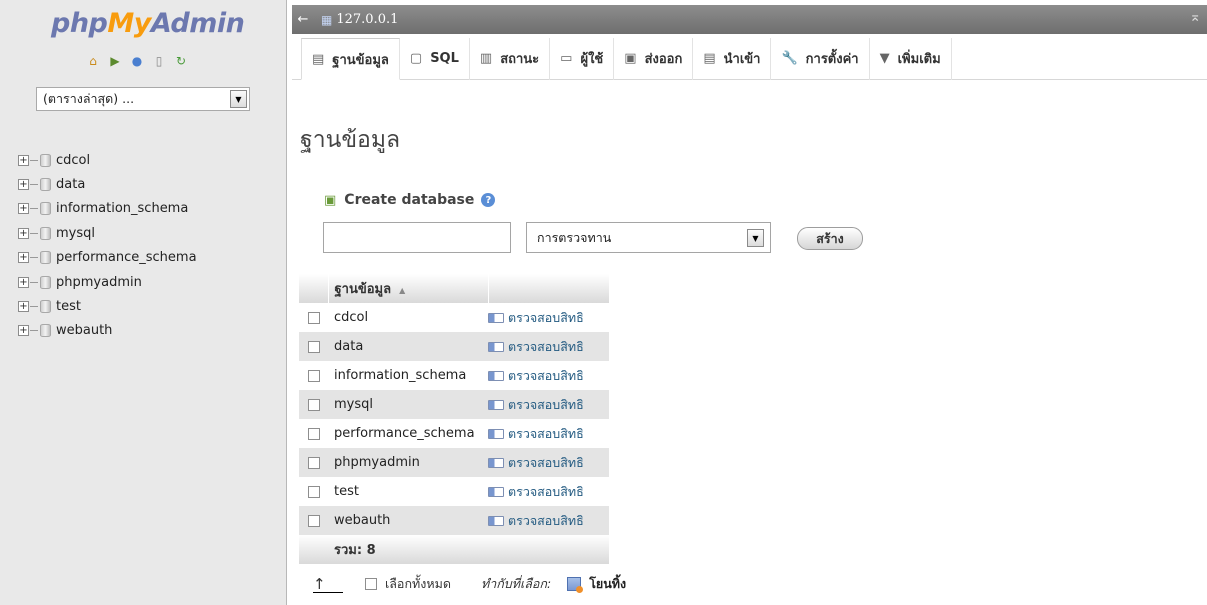 The height and width of the screenshot is (605, 1207). Describe the element at coordinates (418, 584) in the screenshot. I see `check-all-label: เลือกทั้งหมด` at that location.